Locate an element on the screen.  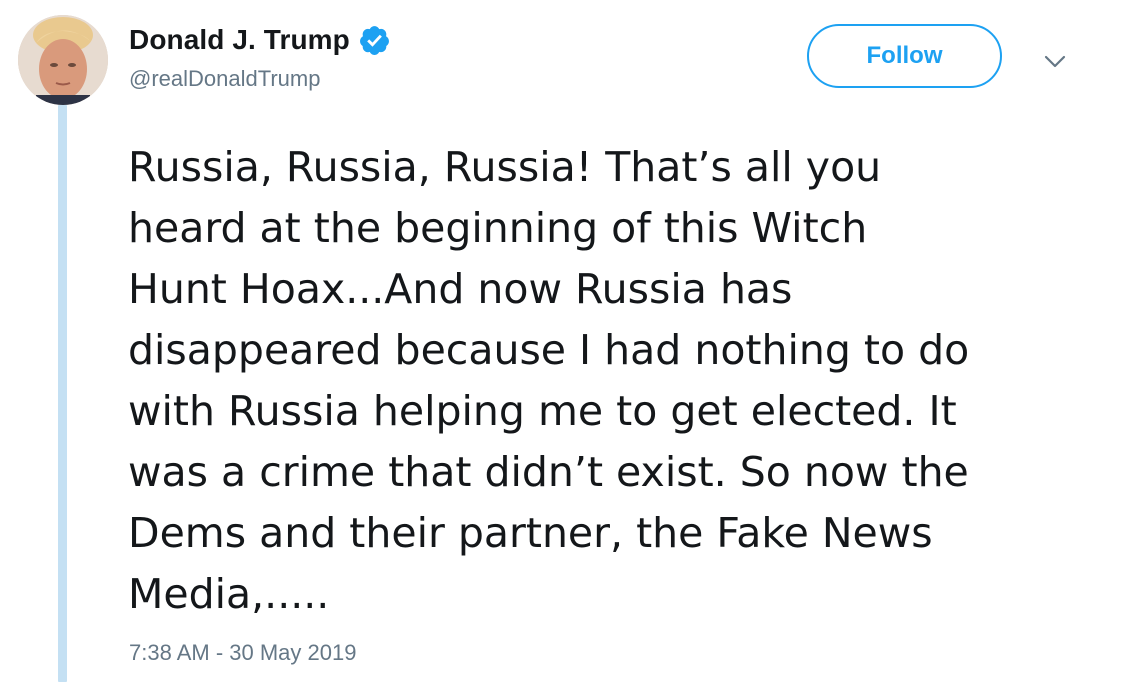
tweet-menu-button is located at coordinates (1055, 62).